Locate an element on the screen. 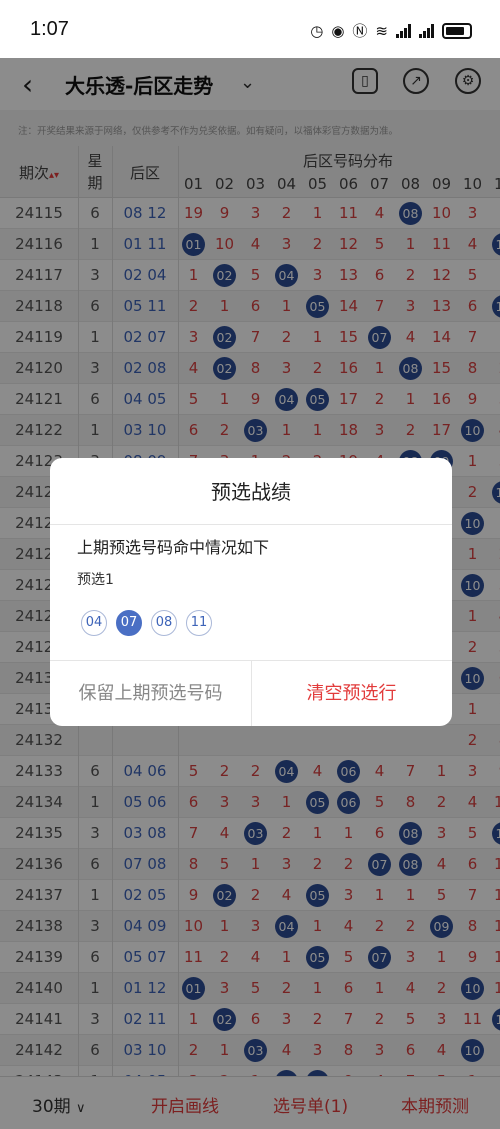  dialog-title: 预选战绩 is located at coordinates (251, 492).